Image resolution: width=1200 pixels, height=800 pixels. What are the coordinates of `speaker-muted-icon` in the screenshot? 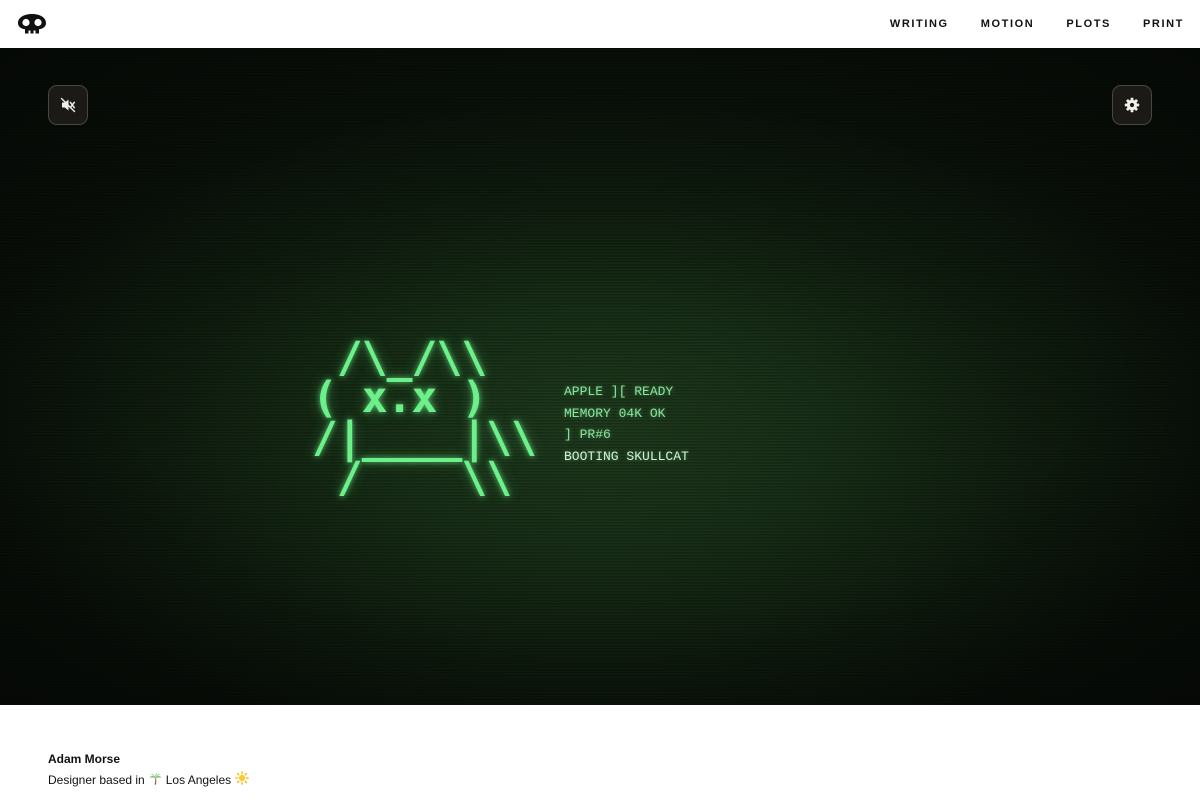 It's located at (68, 105).